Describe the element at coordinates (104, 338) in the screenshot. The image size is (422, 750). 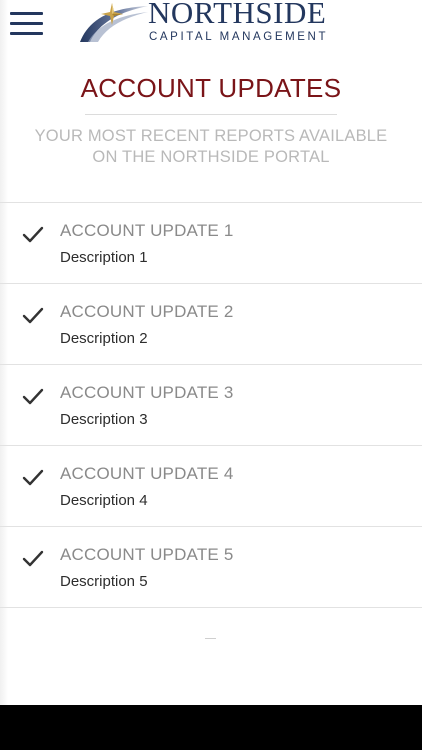
I see `item-description: Description 2` at that location.